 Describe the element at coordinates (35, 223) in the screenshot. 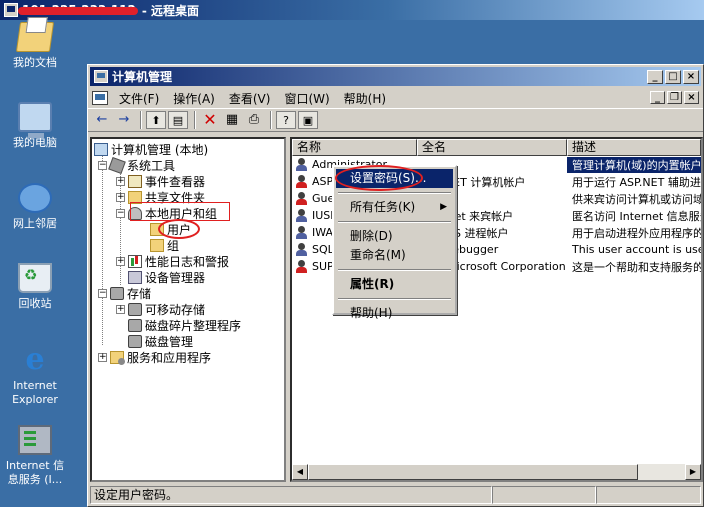

I see `desktop-icon-label: 网上邻居` at that location.